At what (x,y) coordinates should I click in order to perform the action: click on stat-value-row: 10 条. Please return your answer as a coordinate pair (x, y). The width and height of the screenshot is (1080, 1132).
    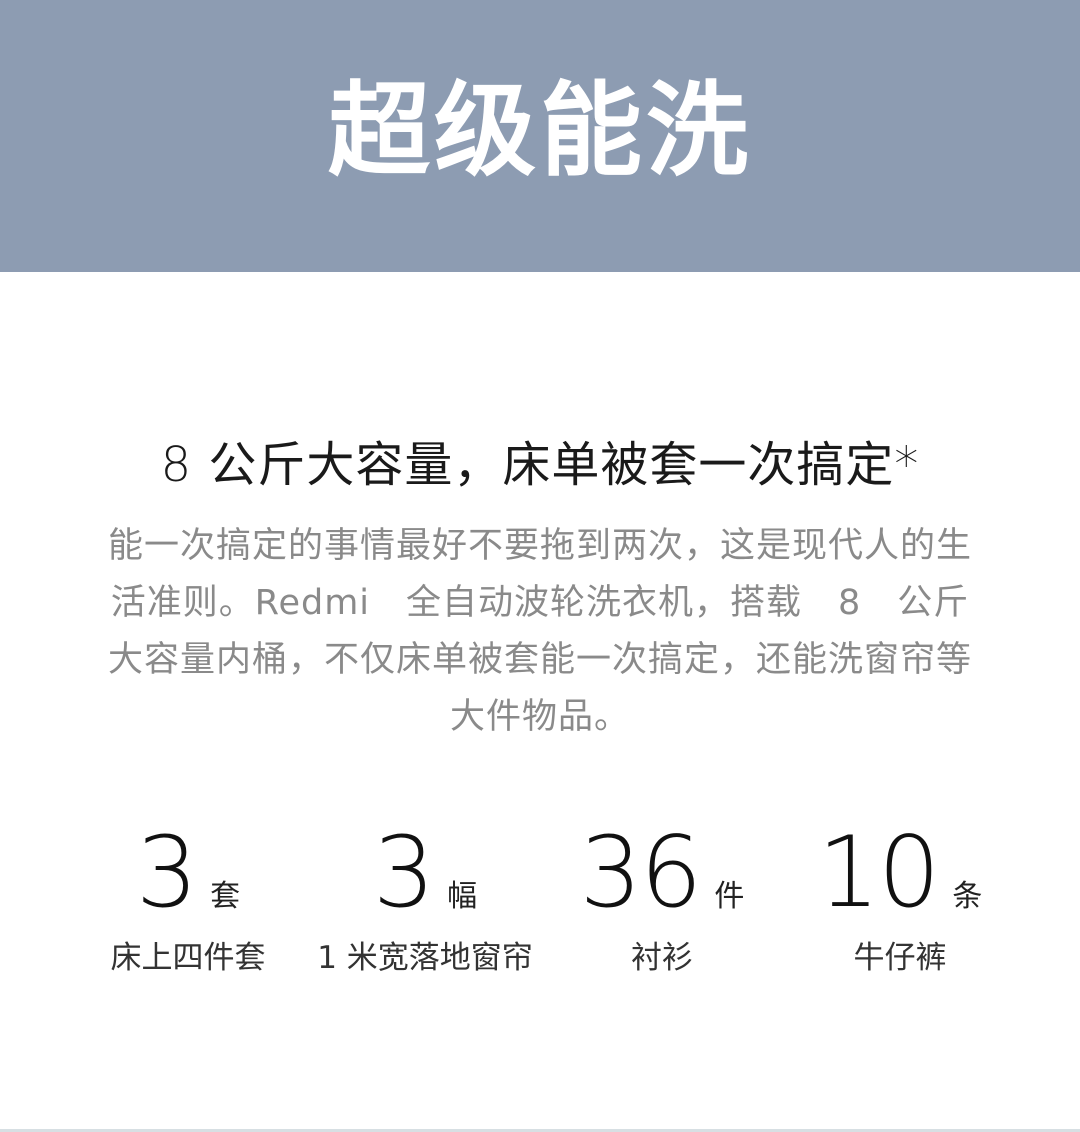
    Looking at the image, I should click on (900, 870).